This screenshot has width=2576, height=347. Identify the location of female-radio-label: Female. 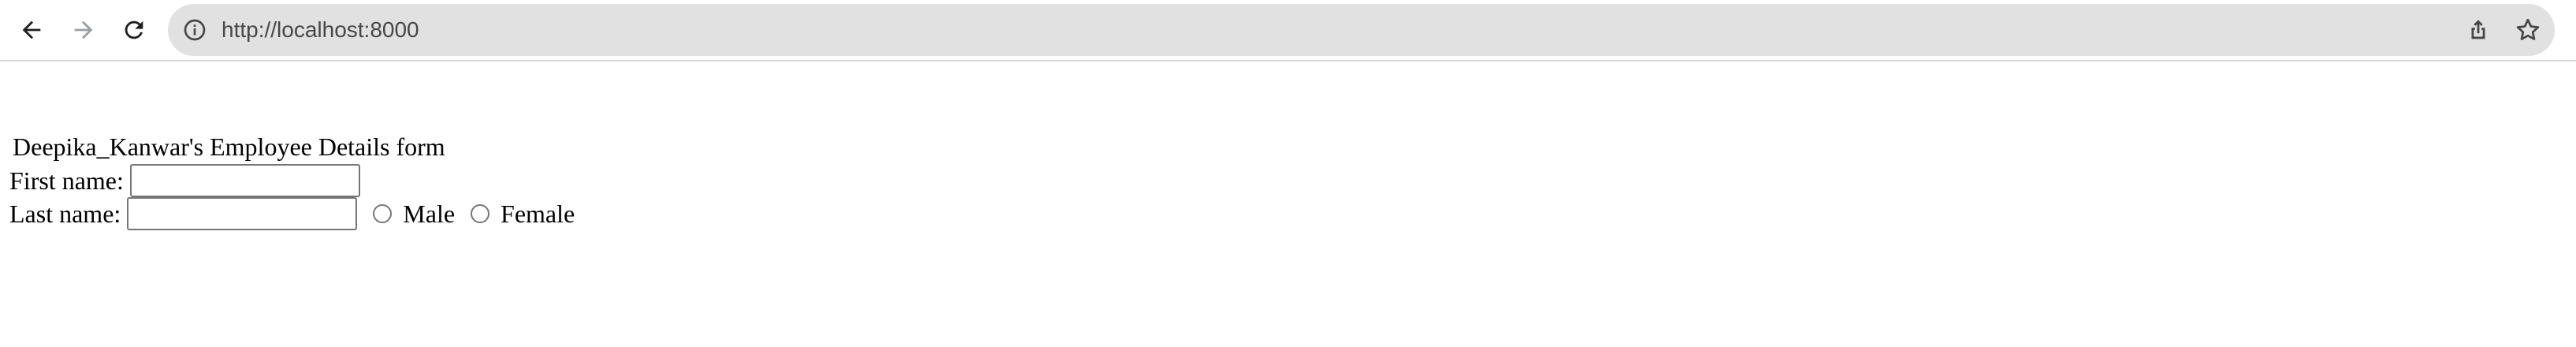
(538, 215).